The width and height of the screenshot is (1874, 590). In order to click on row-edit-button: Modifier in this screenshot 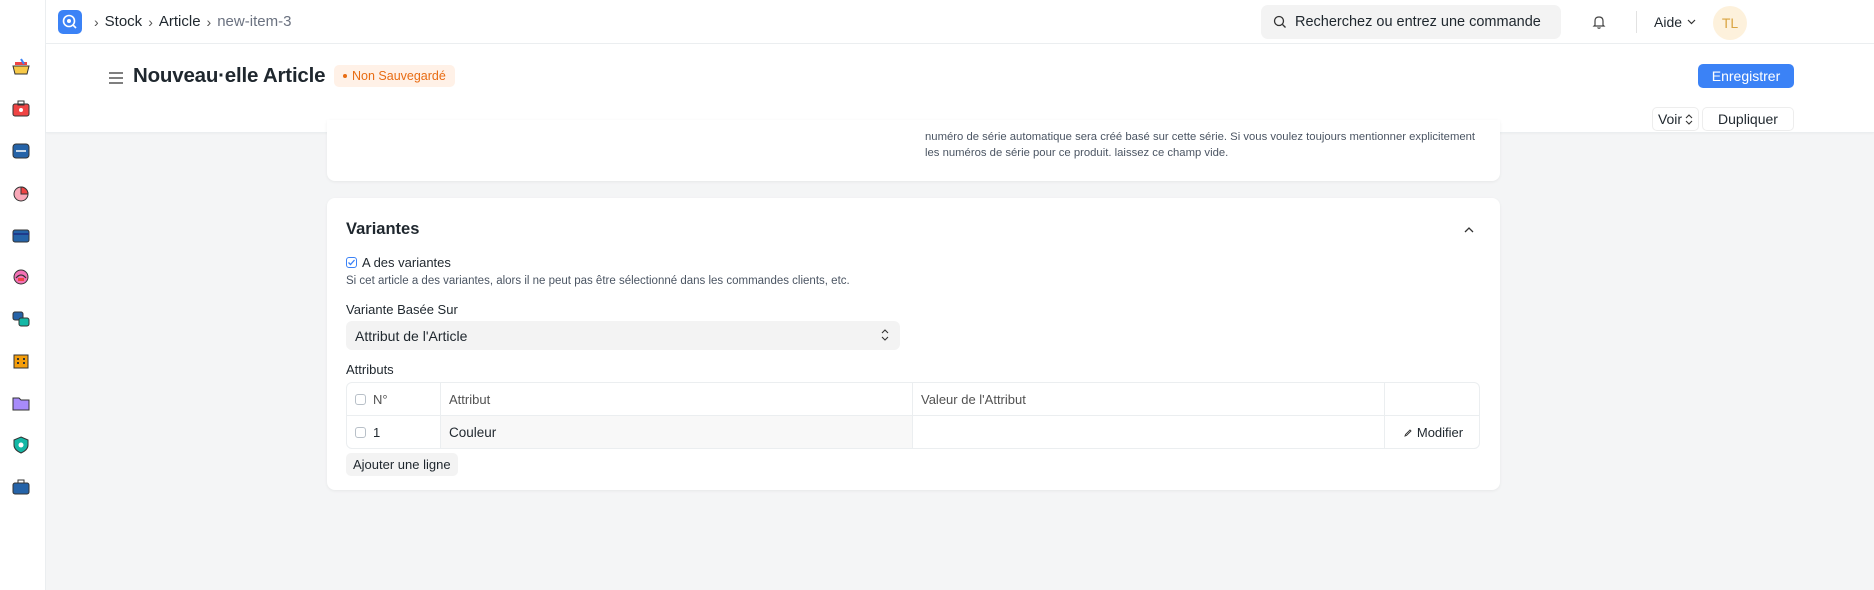, I will do `click(1432, 432)`.